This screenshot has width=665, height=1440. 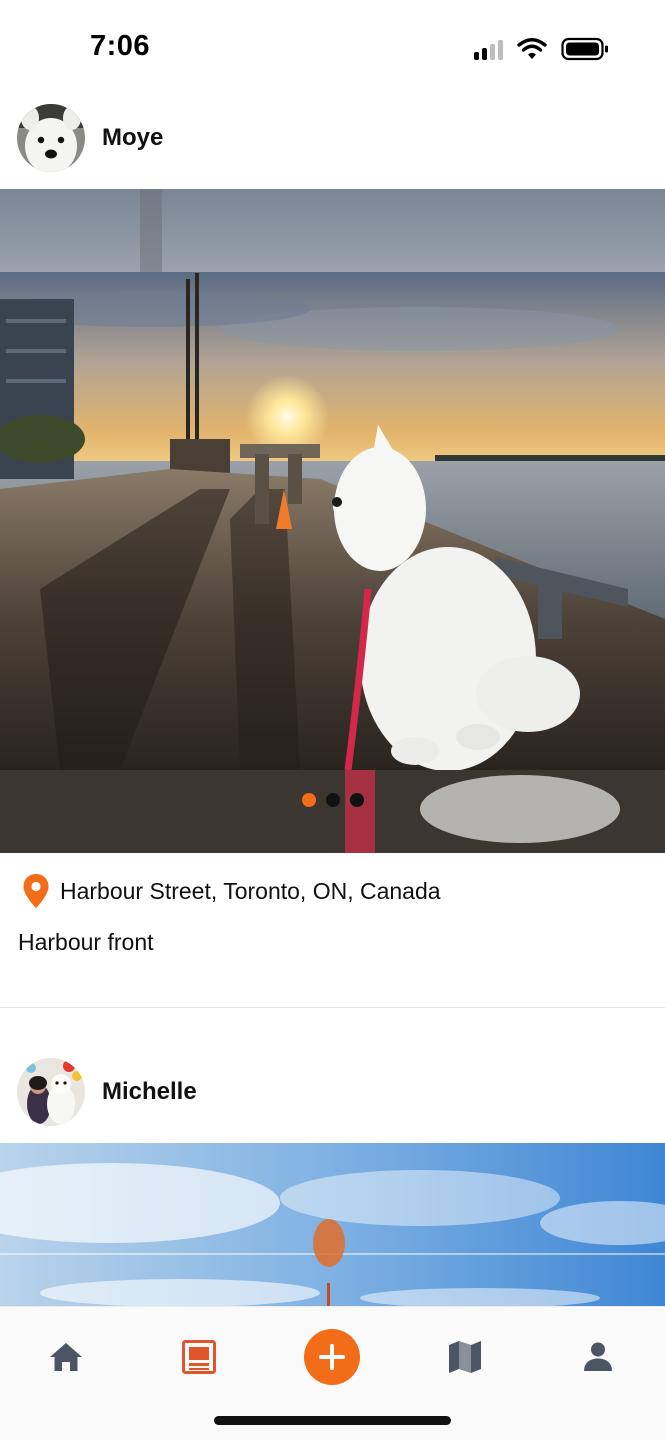 I want to click on location-pin-icon, so click(x=36, y=891).